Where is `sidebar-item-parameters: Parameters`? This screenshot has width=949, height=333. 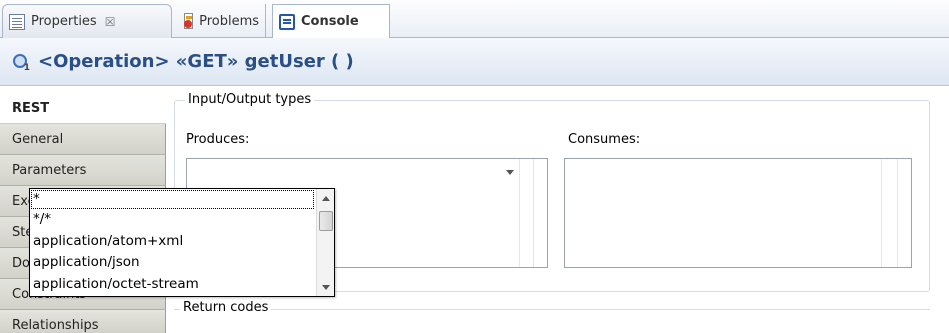 sidebar-item-parameters: Parameters is located at coordinates (83, 170).